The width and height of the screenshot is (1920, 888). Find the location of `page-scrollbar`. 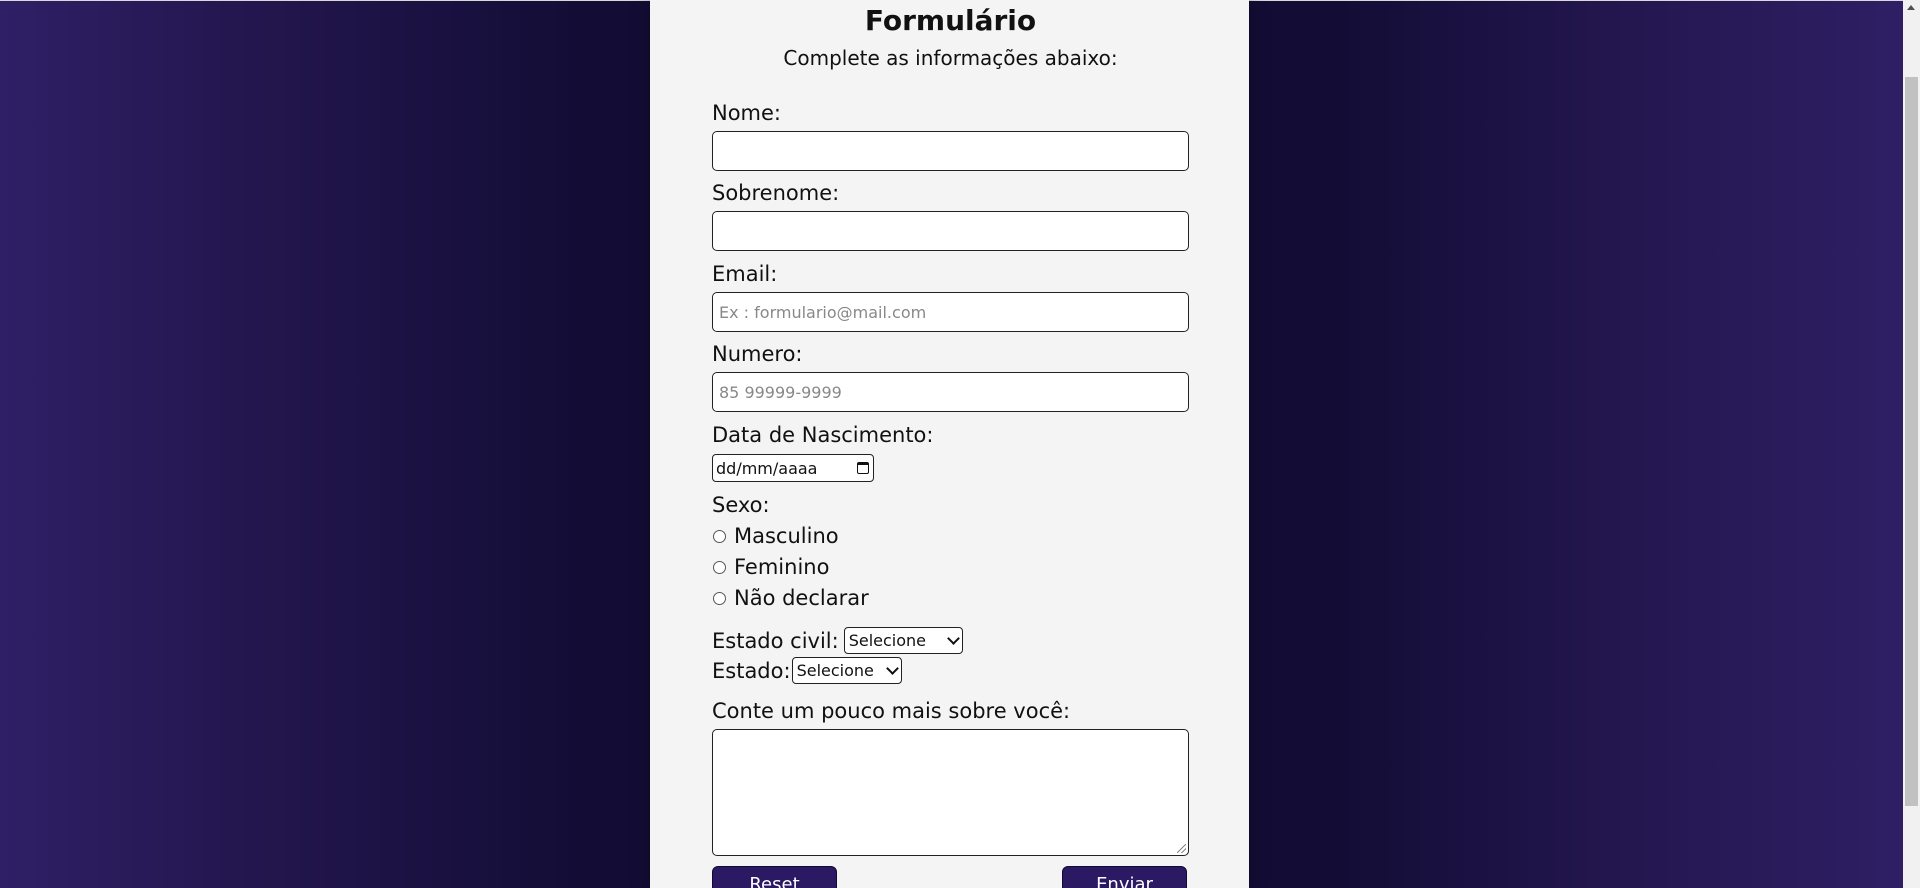

page-scrollbar is located at coordinates (1911, 444).